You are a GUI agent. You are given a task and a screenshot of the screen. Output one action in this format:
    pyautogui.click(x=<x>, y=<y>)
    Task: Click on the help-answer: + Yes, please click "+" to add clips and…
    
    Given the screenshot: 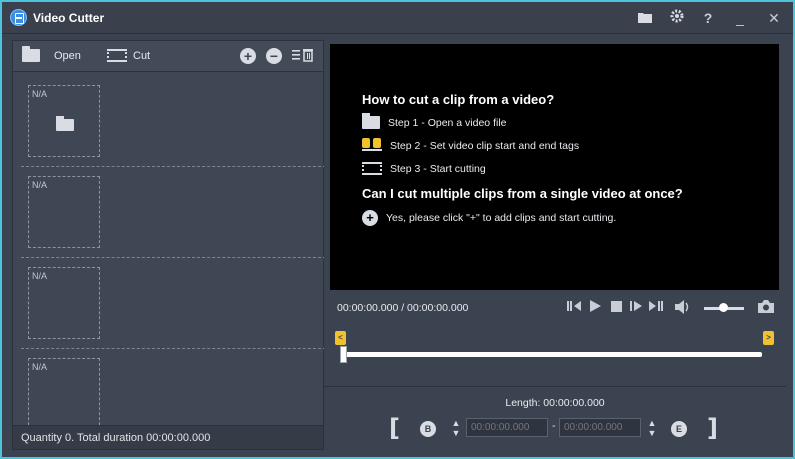 What is the action you would take?
    pyautogui.click(x=489, y=218)
    